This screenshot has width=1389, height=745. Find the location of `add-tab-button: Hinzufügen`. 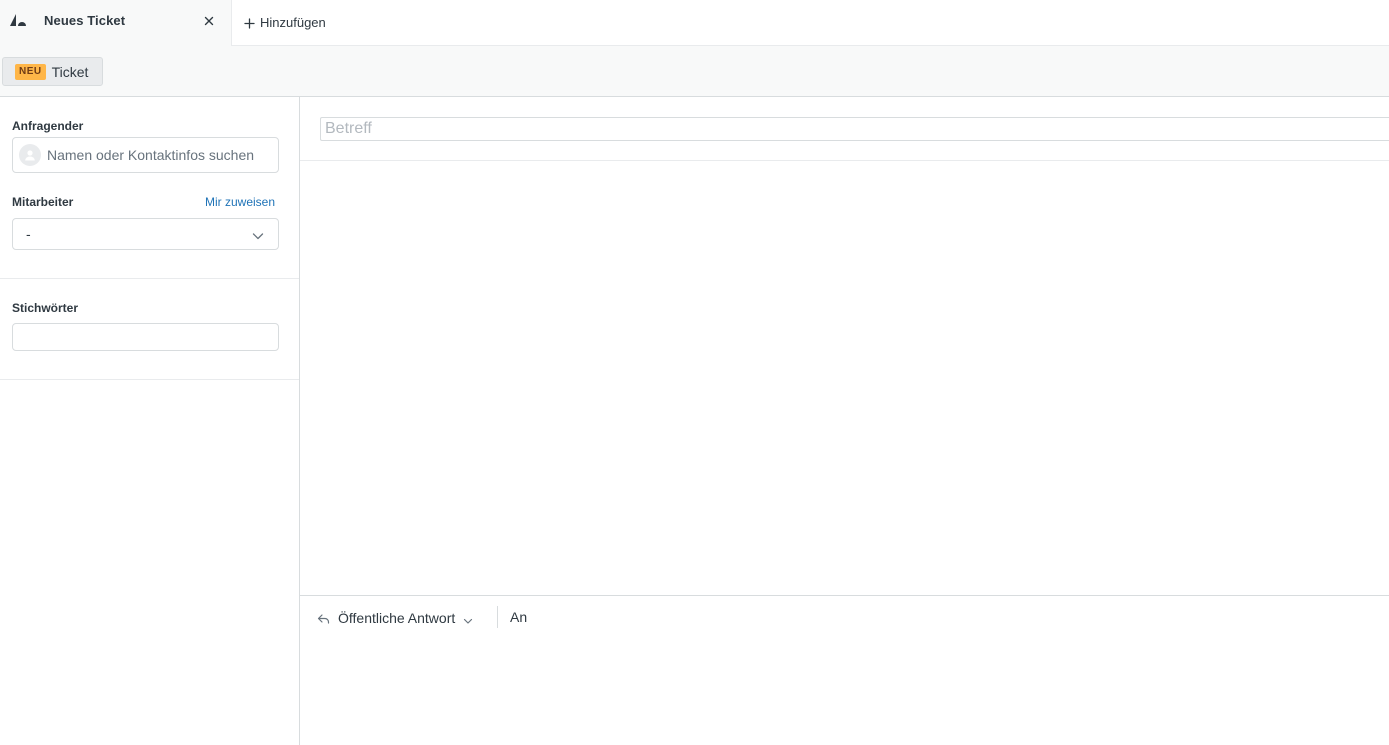

add-tab-button: Hinzufügen is located at coordinates (285, 22).